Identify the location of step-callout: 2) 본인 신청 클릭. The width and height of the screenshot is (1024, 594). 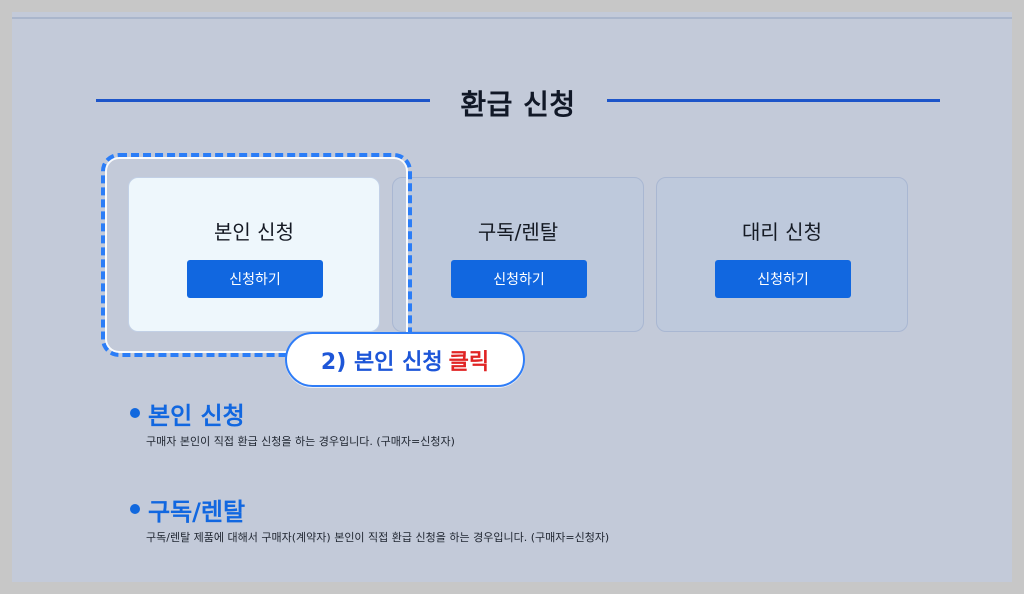
(405, 359).